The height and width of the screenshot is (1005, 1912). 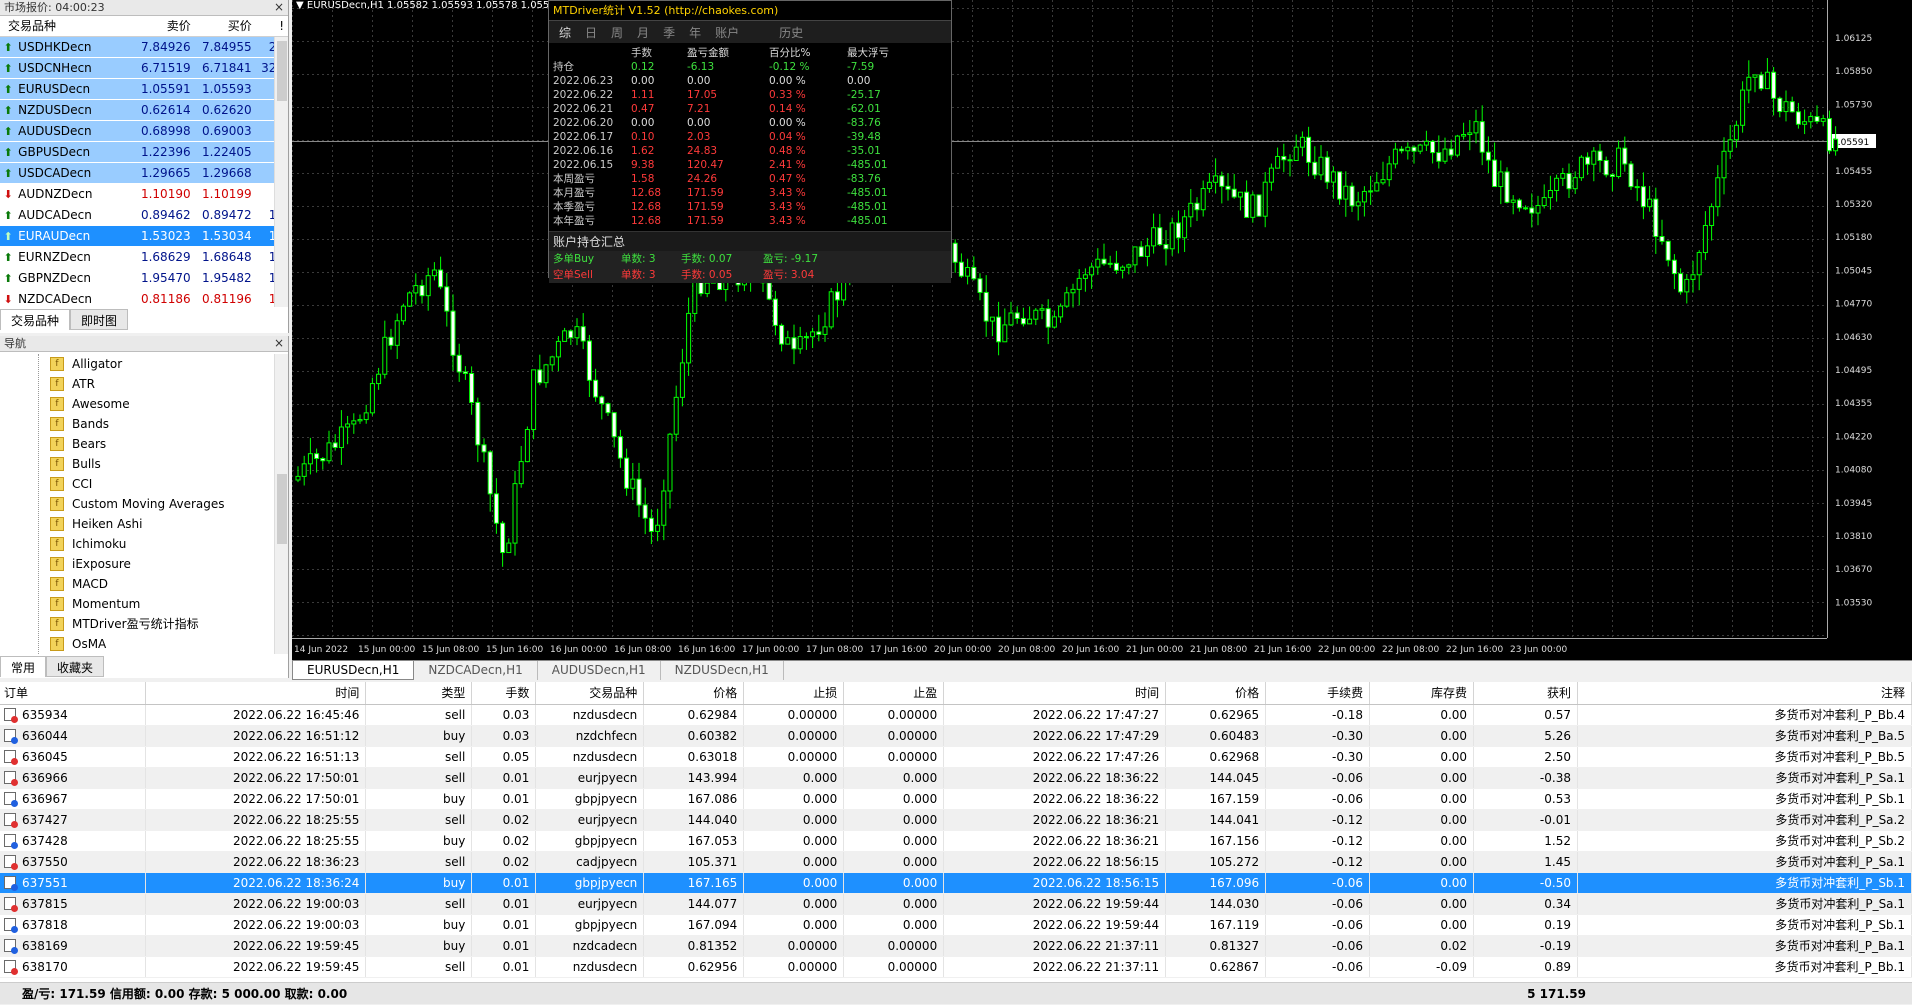 I want to click on history-col-header: 注释, so click(x=1744, y=693).